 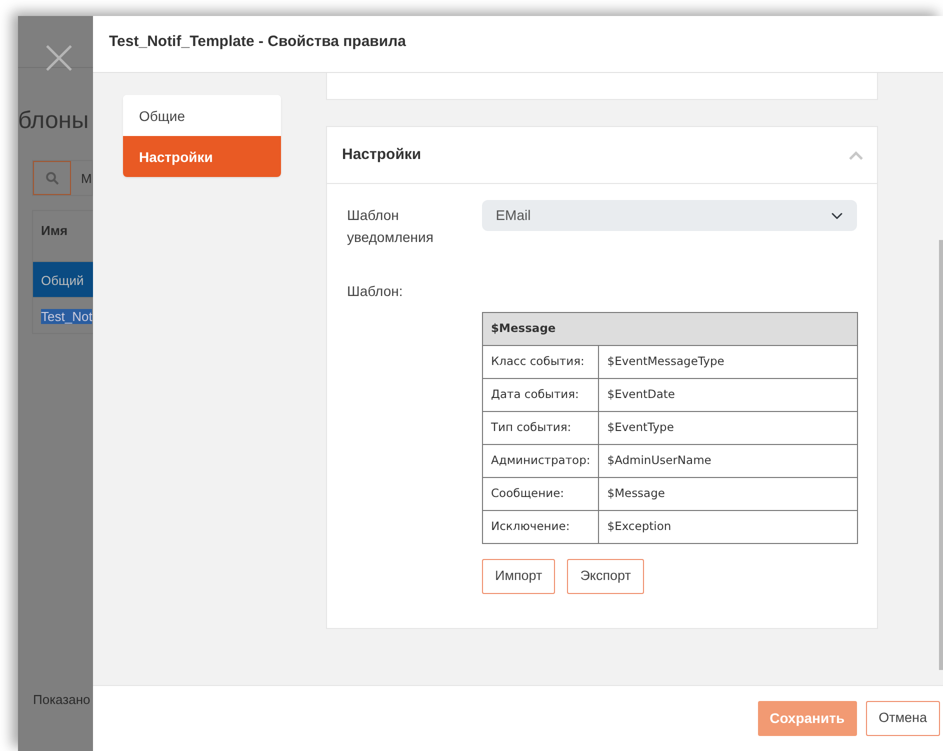 I want to click on template-key: Сообщение:, so click(x=540, y=494).